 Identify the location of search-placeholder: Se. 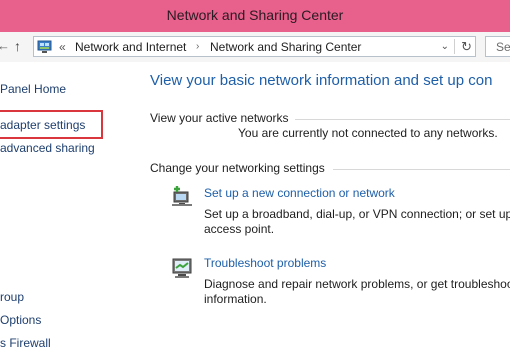
(503, 47).